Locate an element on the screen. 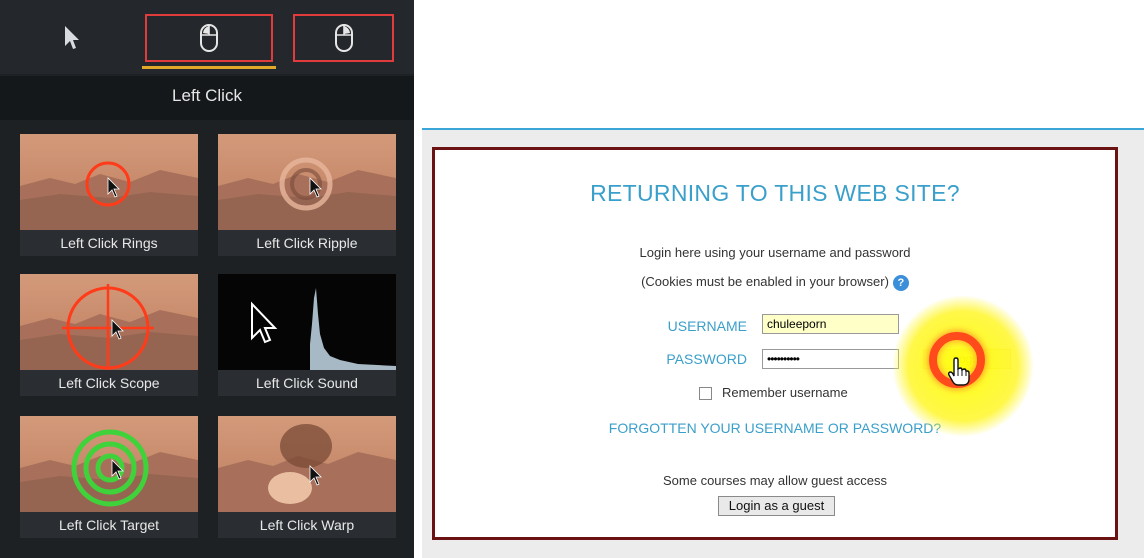  effect-label: Left Click Rings is located at coordinates (109, 243).